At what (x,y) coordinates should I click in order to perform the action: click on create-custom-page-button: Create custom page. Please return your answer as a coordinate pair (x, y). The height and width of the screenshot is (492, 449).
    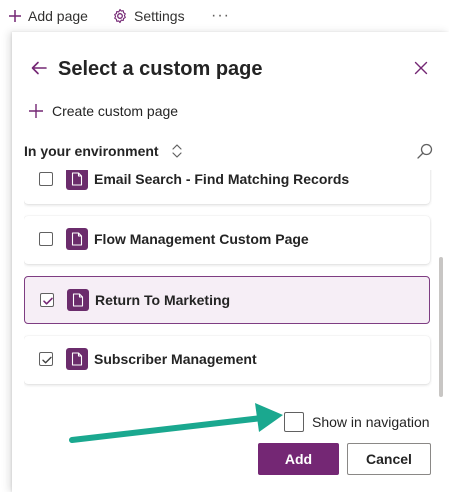
    Looking at the image, I should click on (103, 111).